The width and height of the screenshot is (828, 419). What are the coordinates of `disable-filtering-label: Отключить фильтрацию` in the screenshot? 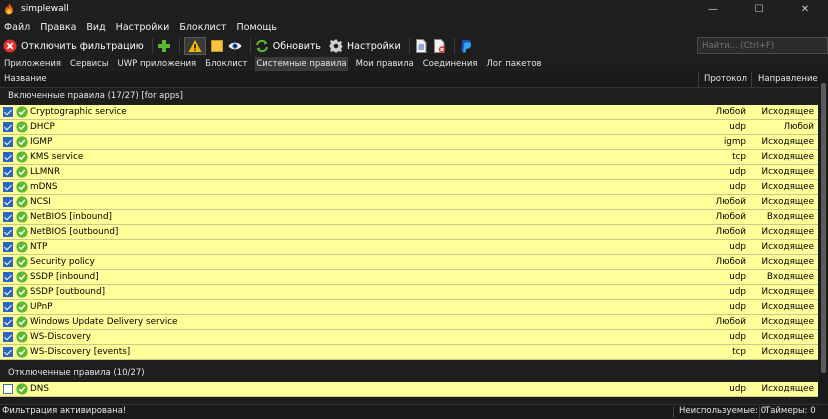 It's located at (82, 46).